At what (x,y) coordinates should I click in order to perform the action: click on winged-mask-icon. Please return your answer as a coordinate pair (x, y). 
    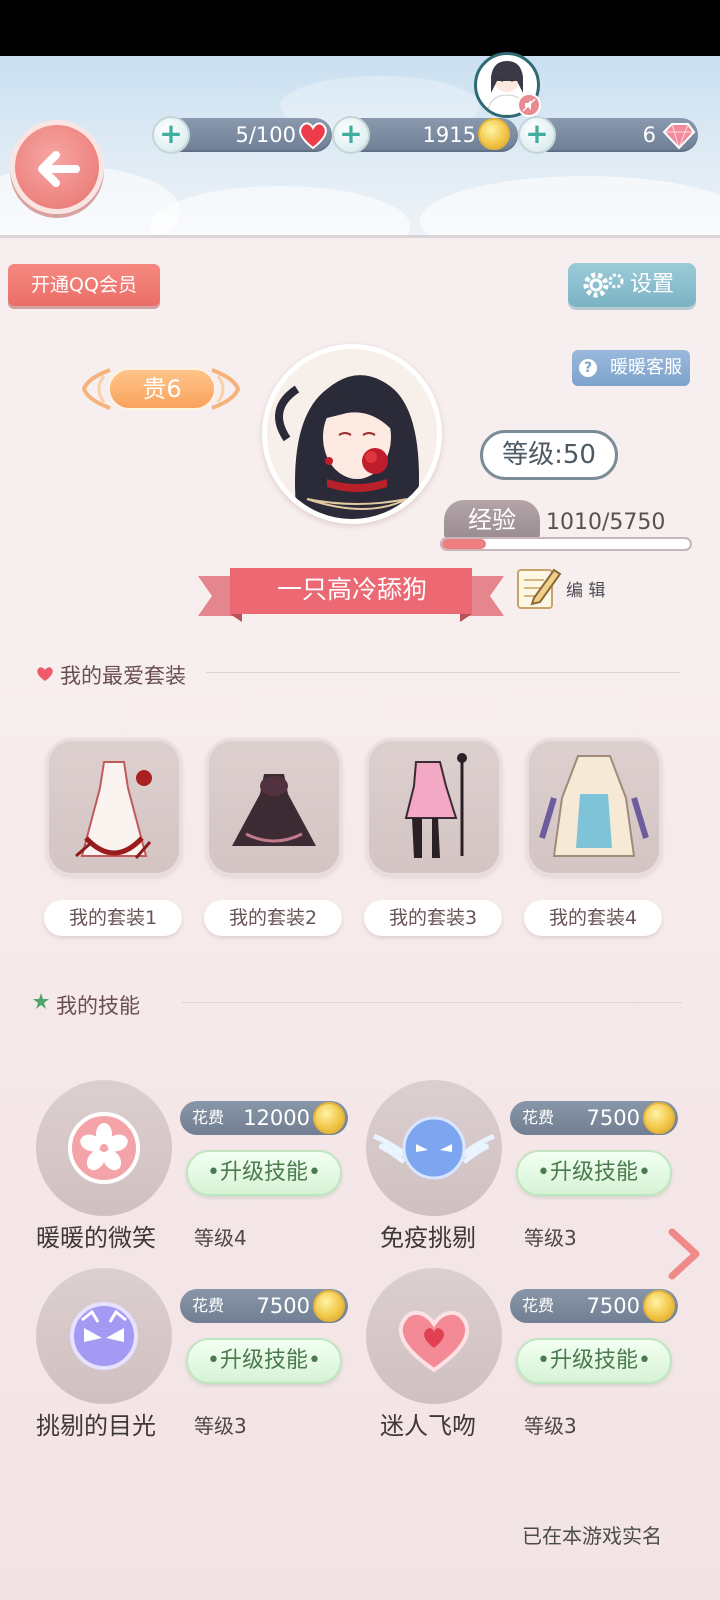
    Looking at the image, I should click on (434, 1148).